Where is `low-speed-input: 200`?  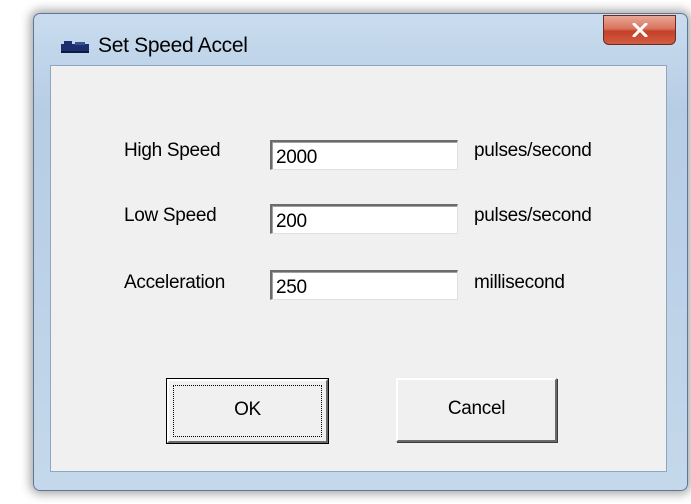 low-speed-input: 200 is located at coordinates (364, 219).